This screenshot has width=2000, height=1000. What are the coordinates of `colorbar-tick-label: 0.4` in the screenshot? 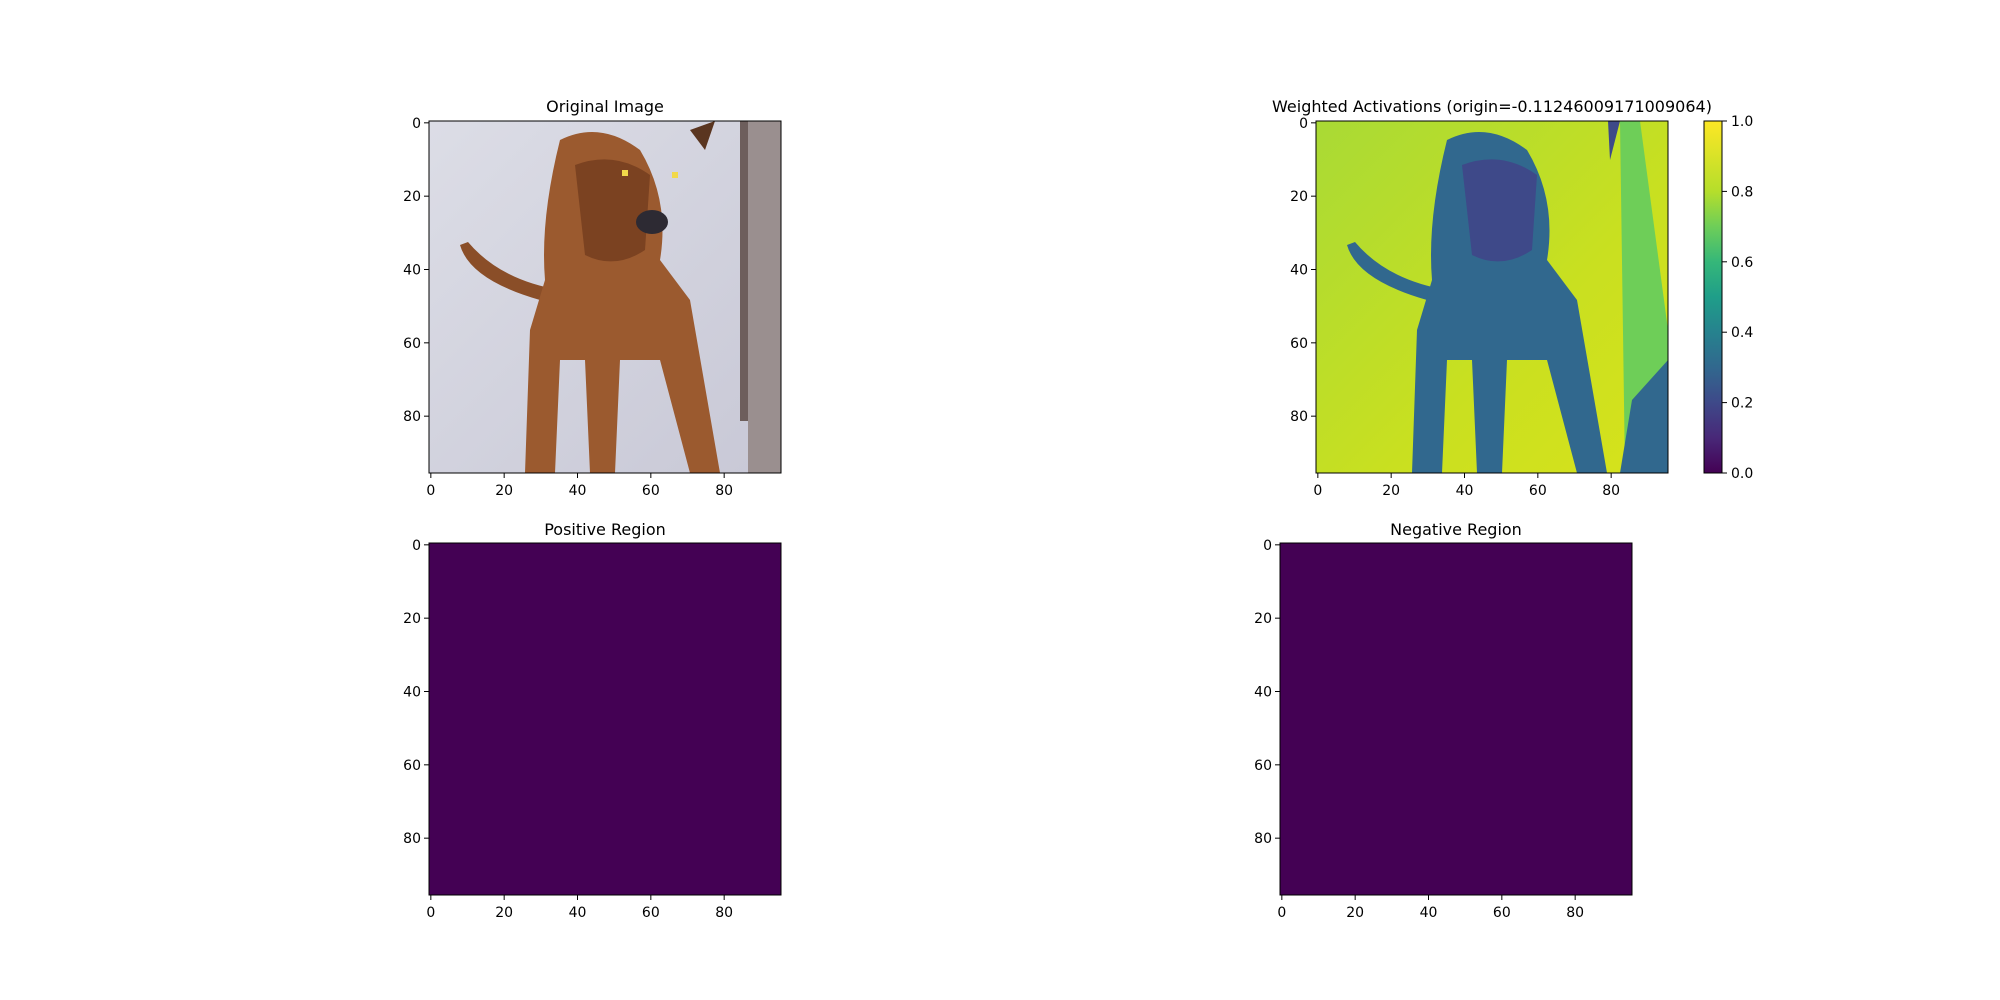 It's located at (1742, 333).